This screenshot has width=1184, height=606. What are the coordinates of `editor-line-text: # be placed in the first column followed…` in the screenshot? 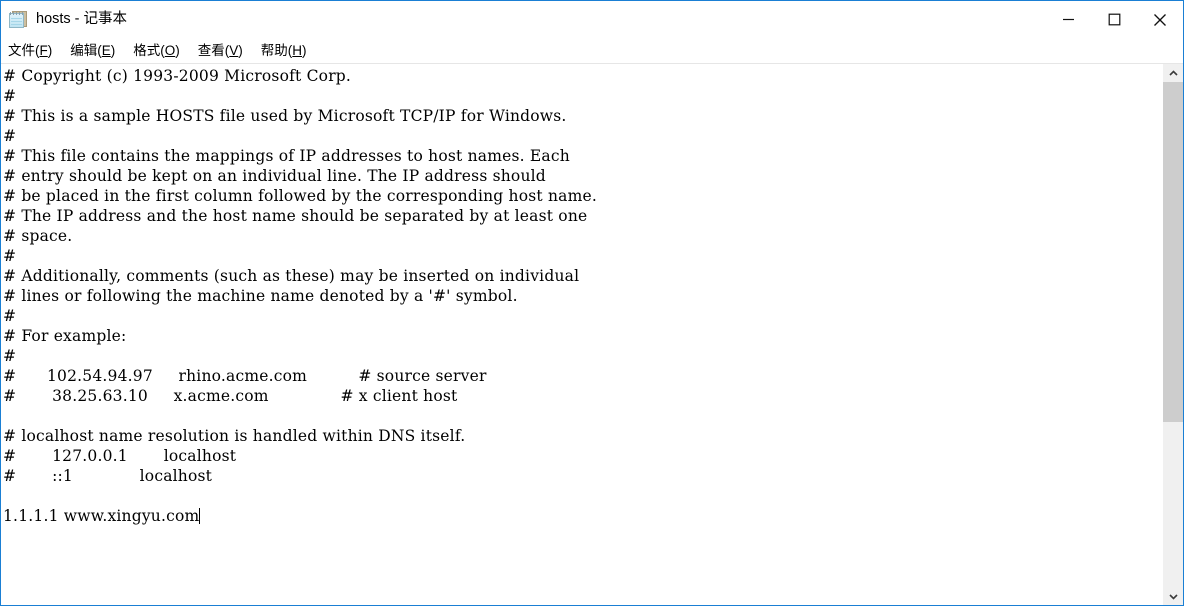 It's located at (300, 196).